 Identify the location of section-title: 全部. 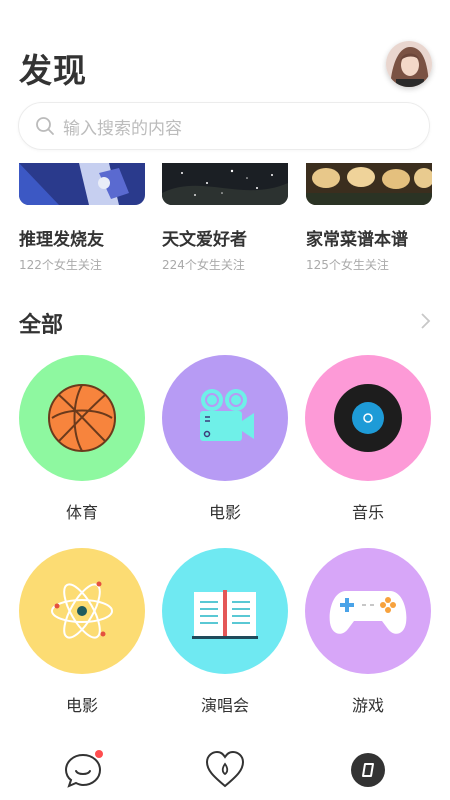
(41, 325).